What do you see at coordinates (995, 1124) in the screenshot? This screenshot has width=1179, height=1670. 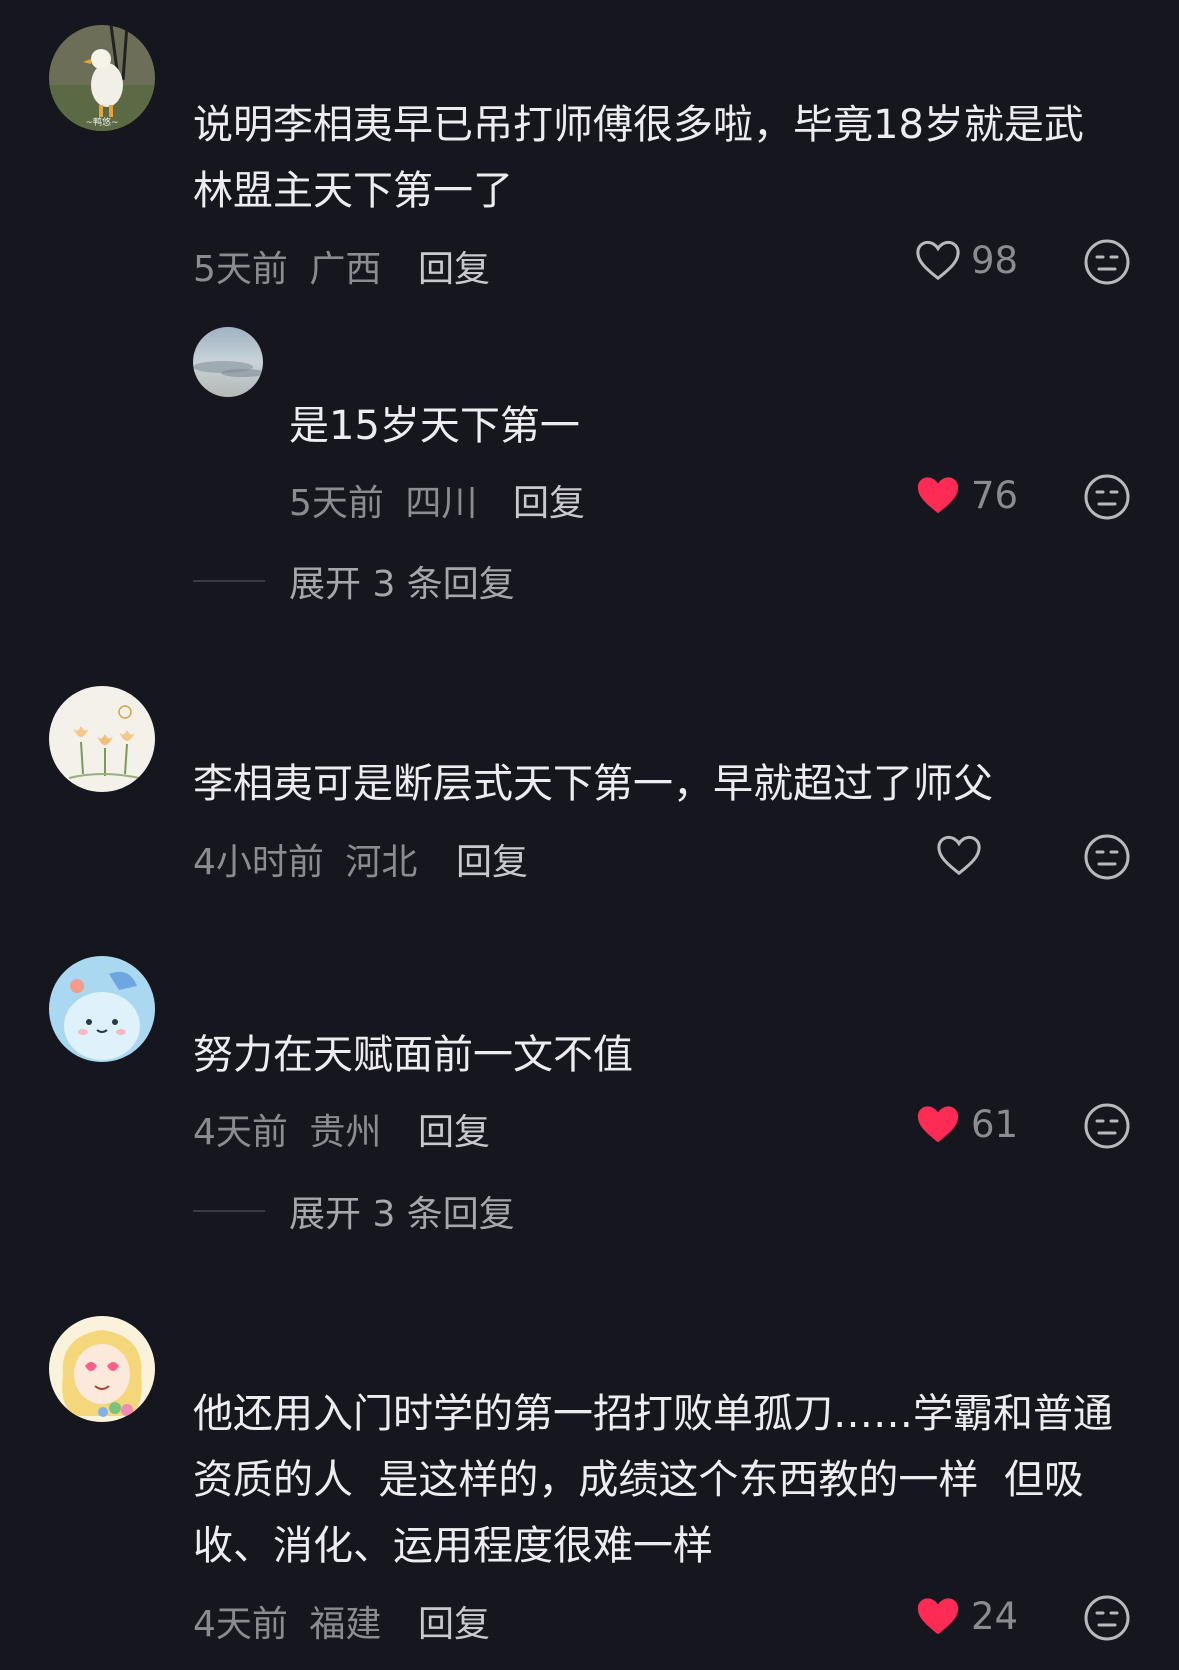 I see `like-count: 61` at bounding box center [995, 1124].